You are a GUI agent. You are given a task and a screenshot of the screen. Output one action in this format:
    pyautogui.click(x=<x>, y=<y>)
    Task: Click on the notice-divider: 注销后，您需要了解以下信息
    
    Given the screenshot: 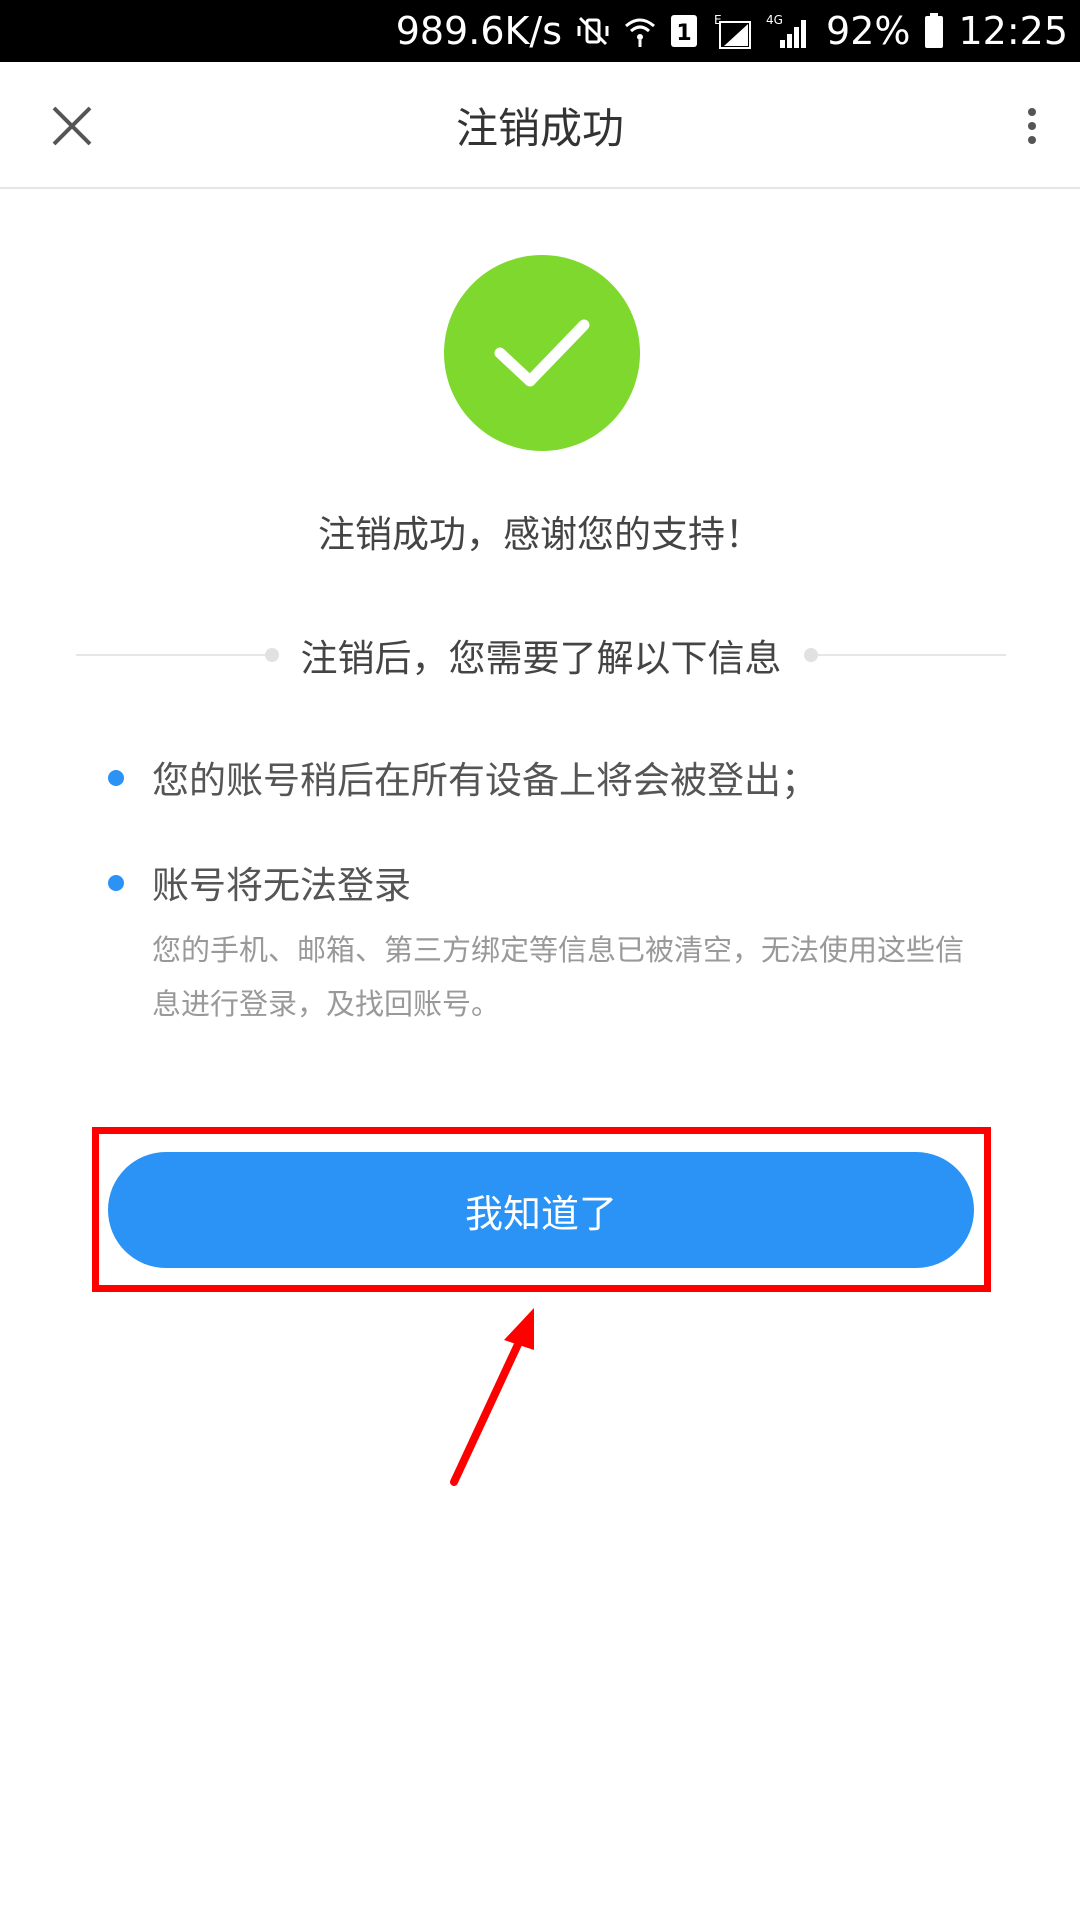 What is the action you would take?
    pyautogui.click(x=541, y=655)
    